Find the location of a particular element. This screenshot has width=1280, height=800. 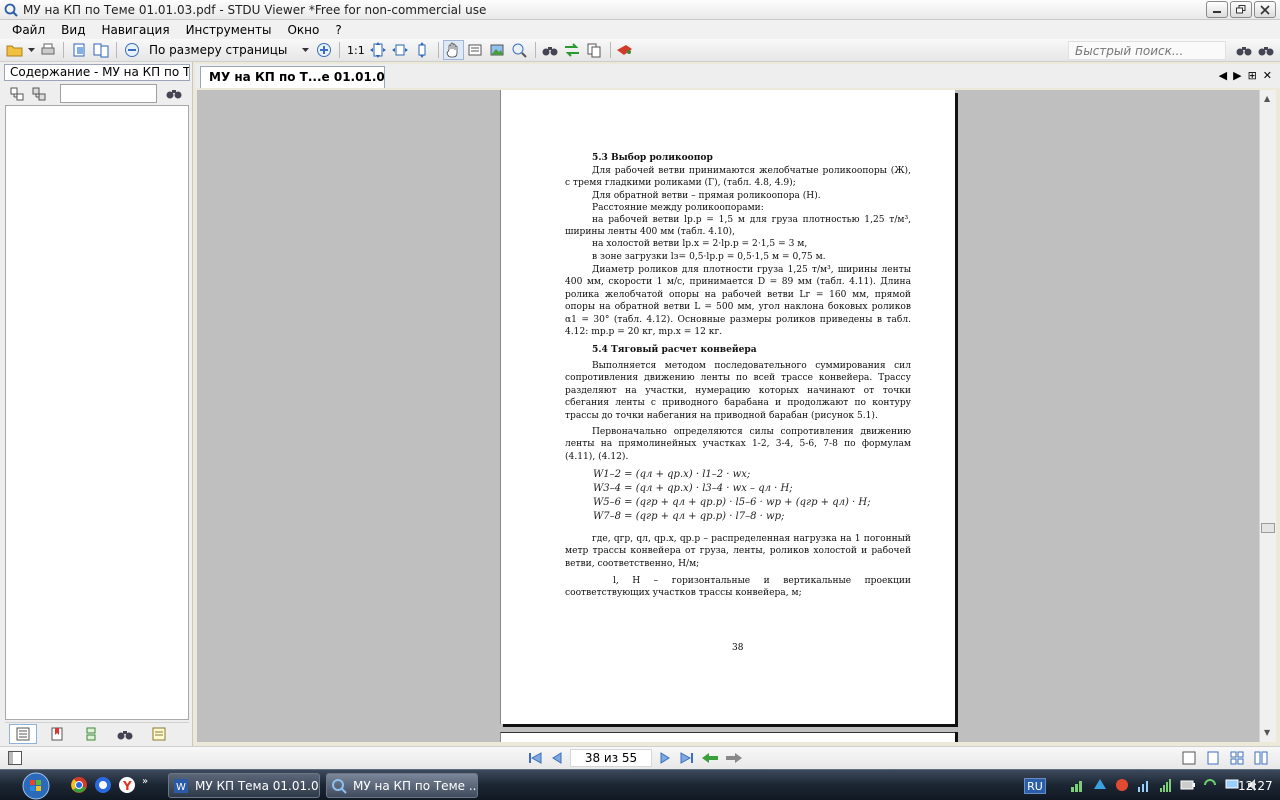

magnifier-tool-icon is located at coordinates (519, 50).